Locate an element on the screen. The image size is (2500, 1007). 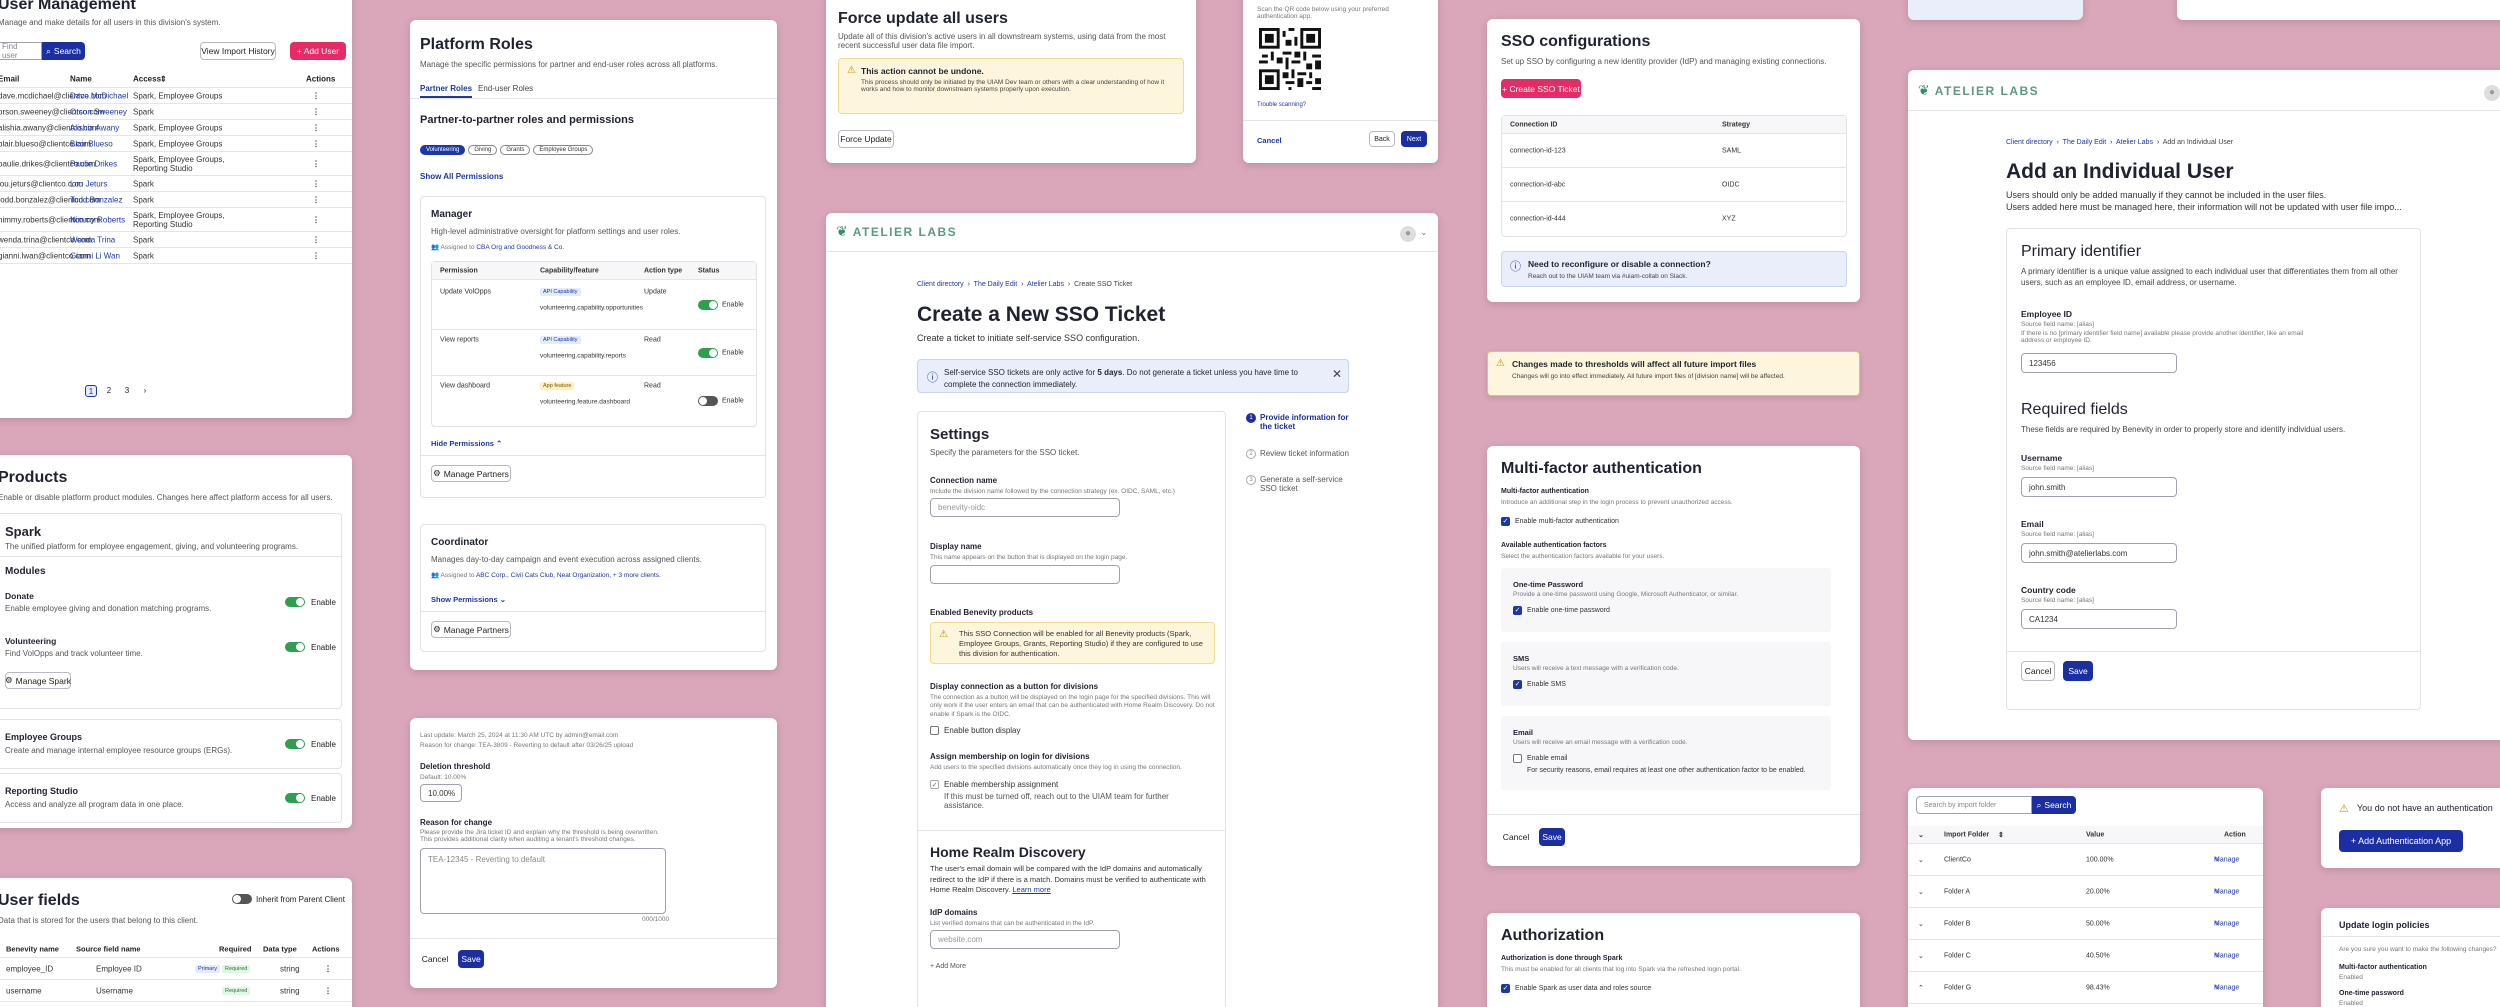
view-import-history-button: View Import History is located at coordinates (238, 51).